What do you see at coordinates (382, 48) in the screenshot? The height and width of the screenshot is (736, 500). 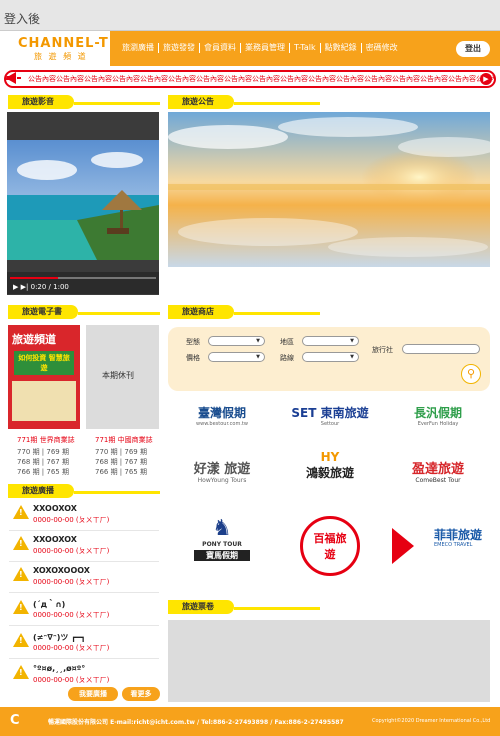 I see `nav-item-password: 密碼修改` at bounding box center [382, 48].